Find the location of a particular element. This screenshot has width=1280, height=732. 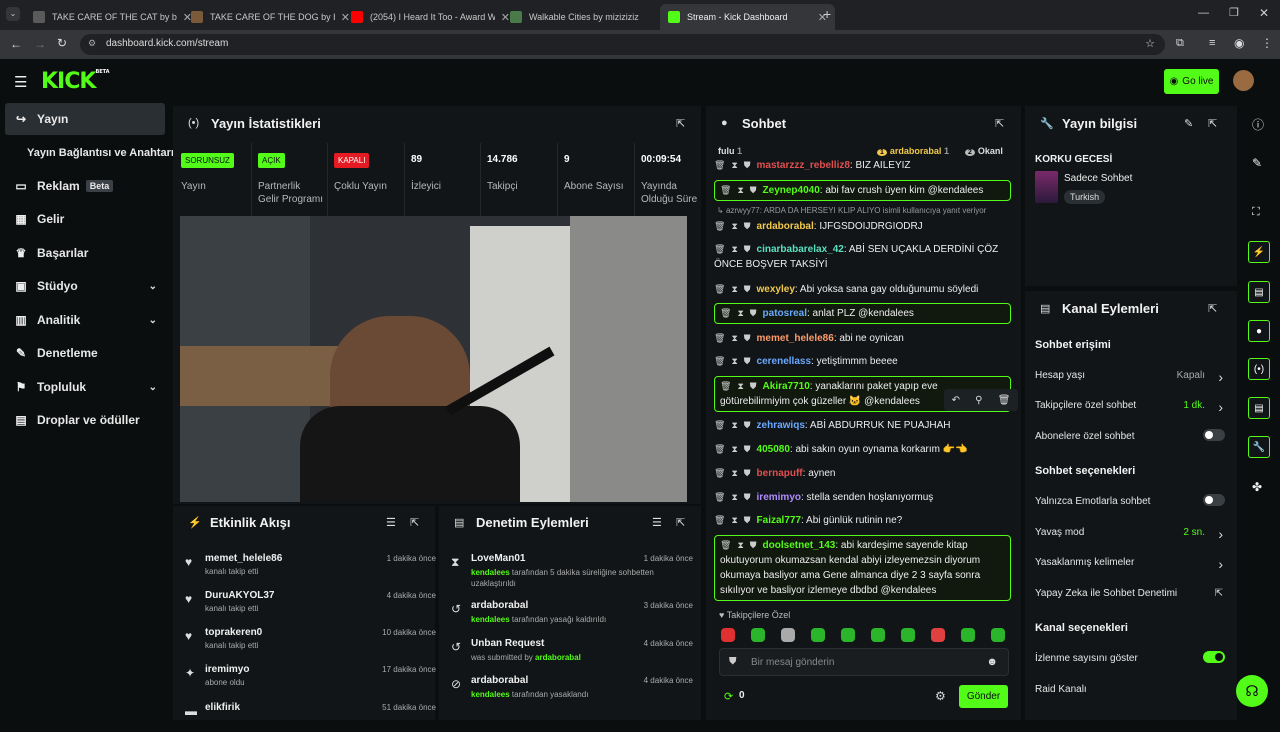

activity-username: memet_helele86 is located at coordinates (243, 558).